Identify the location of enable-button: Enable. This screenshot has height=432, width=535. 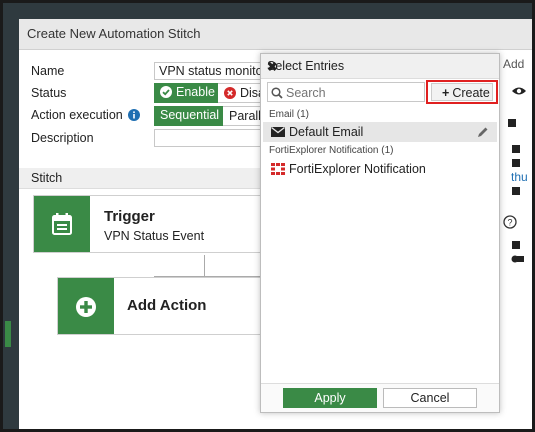
(186, 93).